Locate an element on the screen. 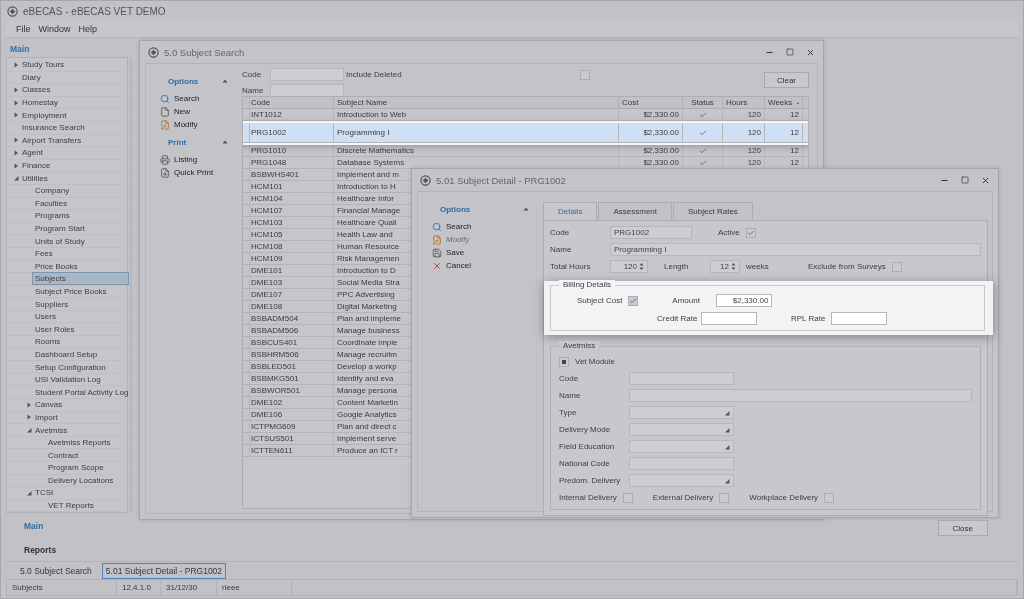  field-label: Active is located at coordinates (729, 232).